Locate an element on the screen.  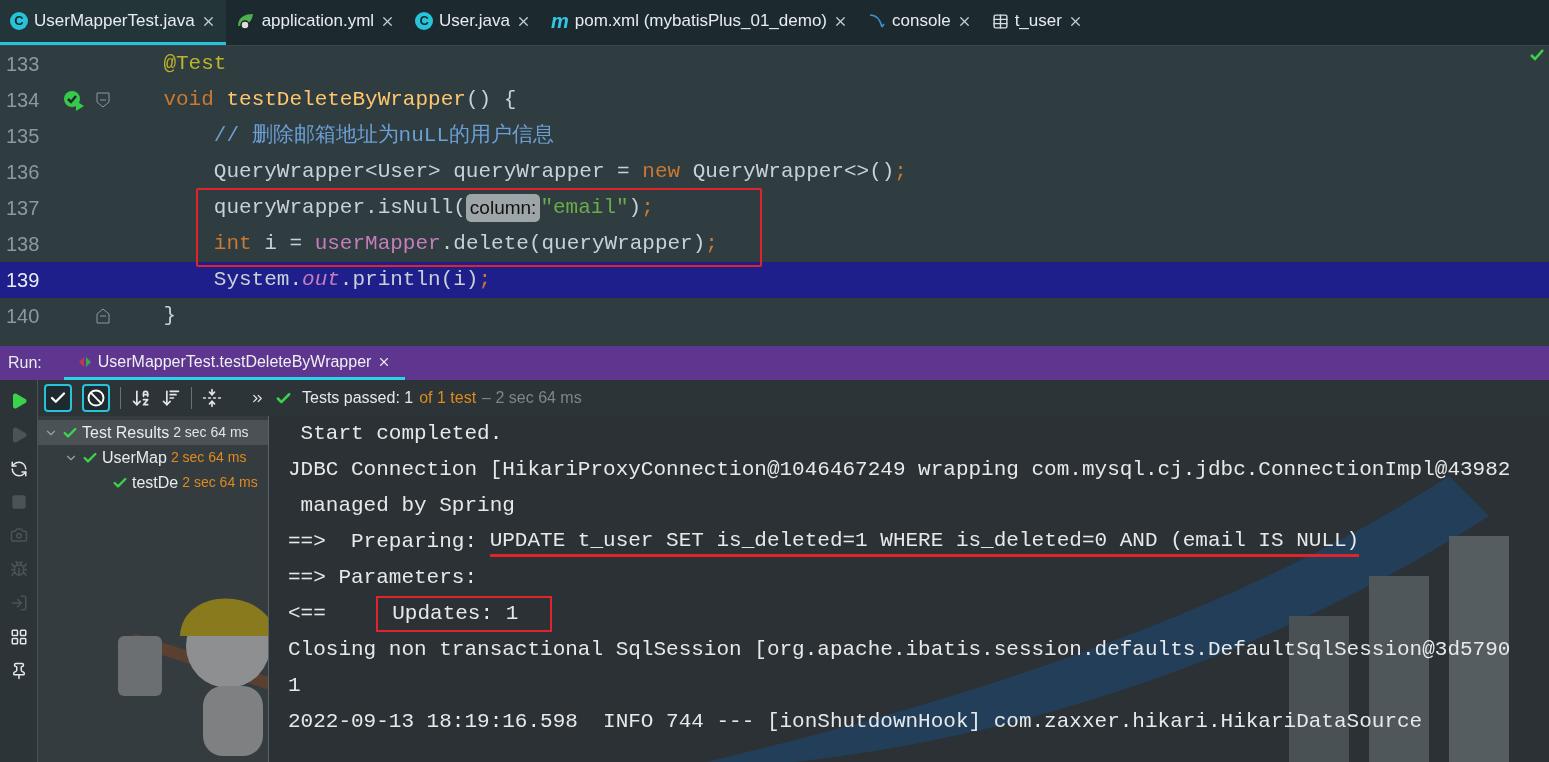
tab-label: t_user is located at coordinates (1038, 21).